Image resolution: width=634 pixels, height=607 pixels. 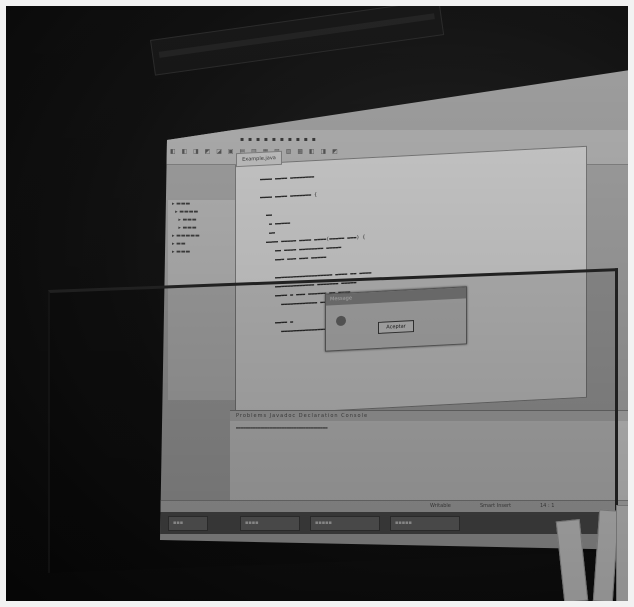 What do you see at coordinates (259, 159) in the screenshot?
I see `editor-tab: Example.java` at bounding box center [259, 159].